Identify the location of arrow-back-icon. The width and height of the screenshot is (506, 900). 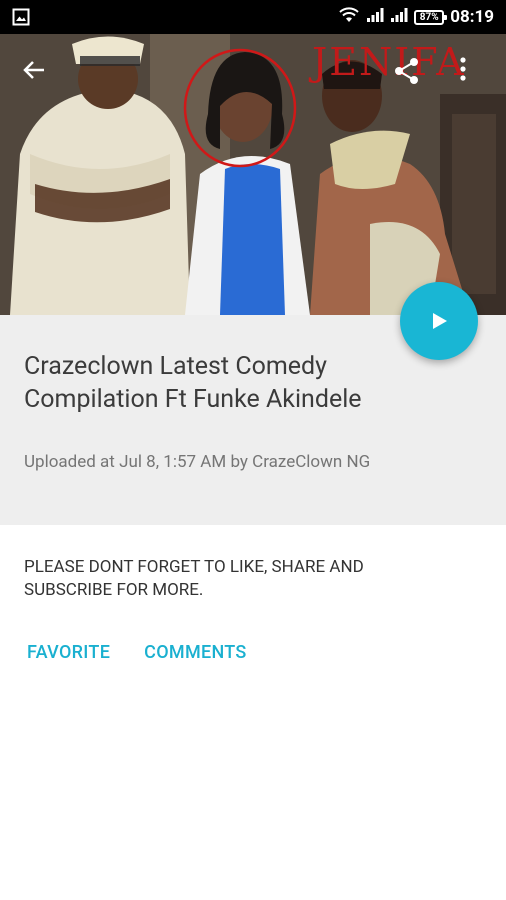
(33, 70).